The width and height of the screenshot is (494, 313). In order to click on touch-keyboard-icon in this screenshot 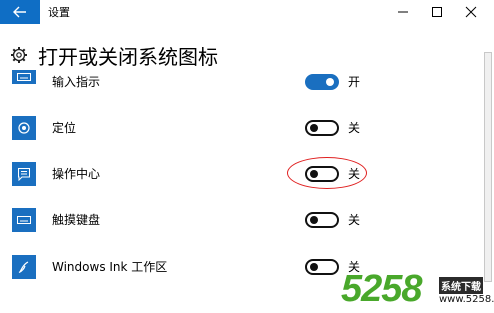, I will do `click(24, 220)`.